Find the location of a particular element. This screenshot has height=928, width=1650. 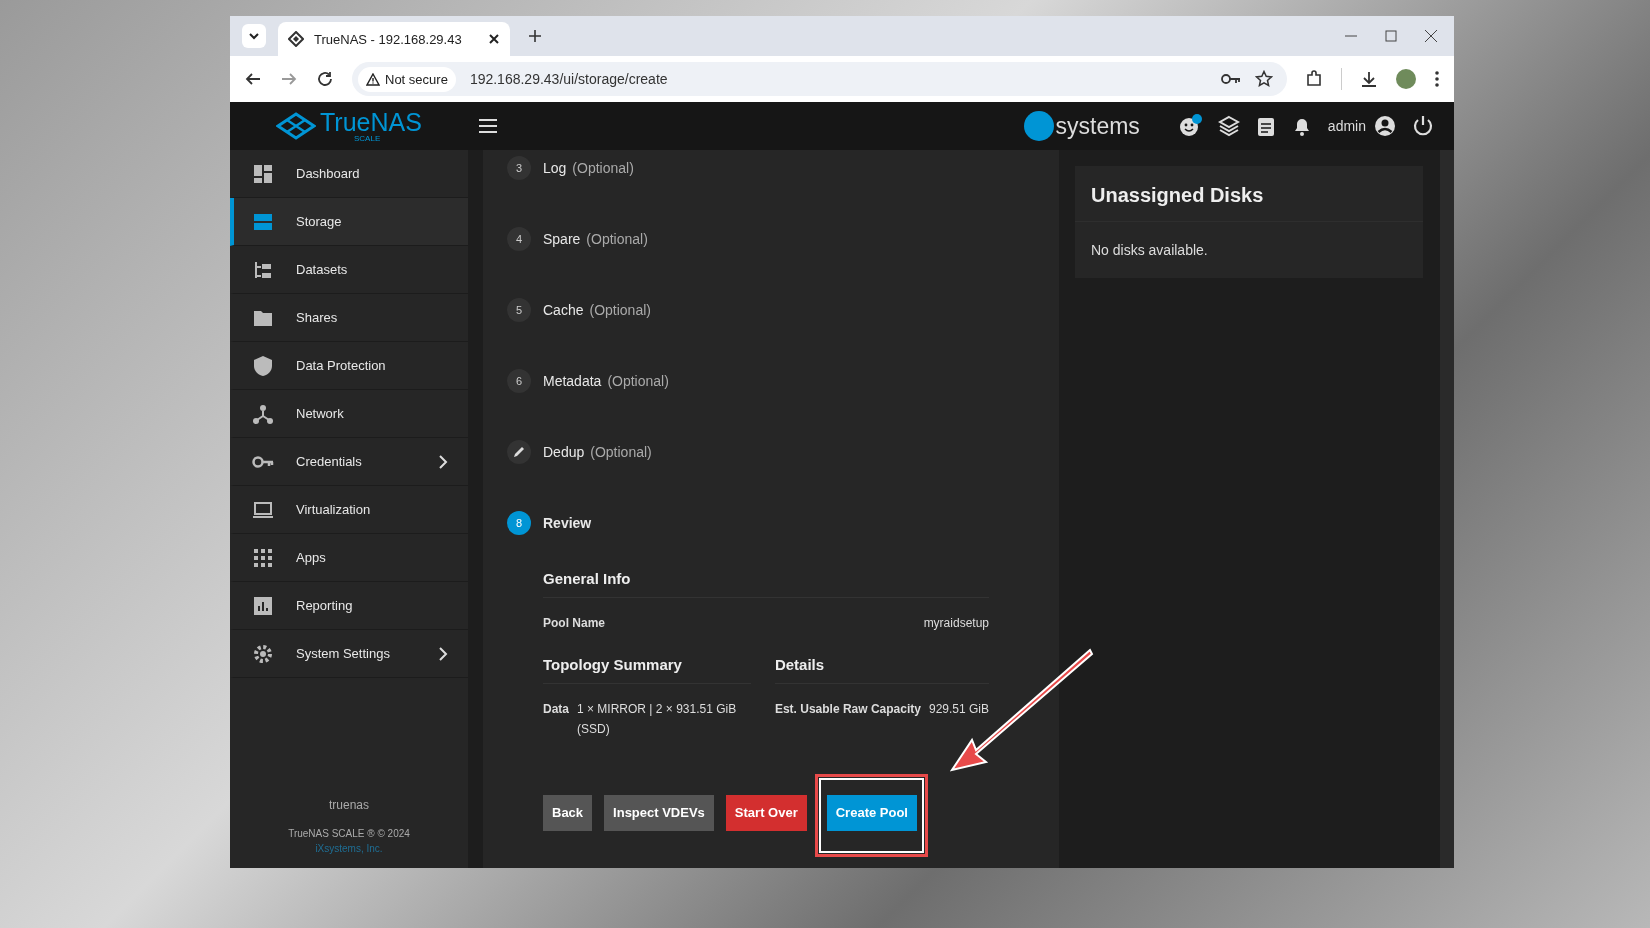

section-title: Details is located at coordinates (881, 670).